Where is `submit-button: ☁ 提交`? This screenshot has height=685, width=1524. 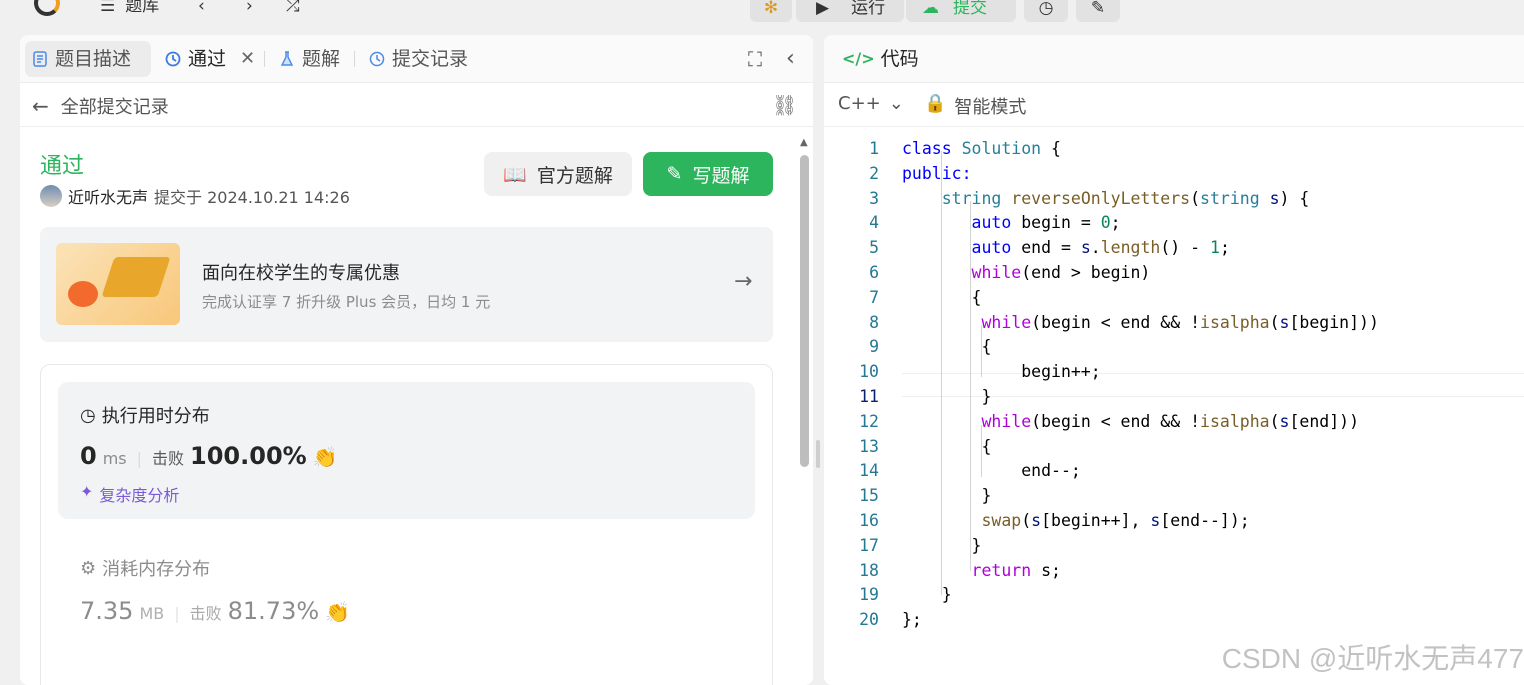
submit-button: ☁ 提交 is located at coordinates (961, 11).